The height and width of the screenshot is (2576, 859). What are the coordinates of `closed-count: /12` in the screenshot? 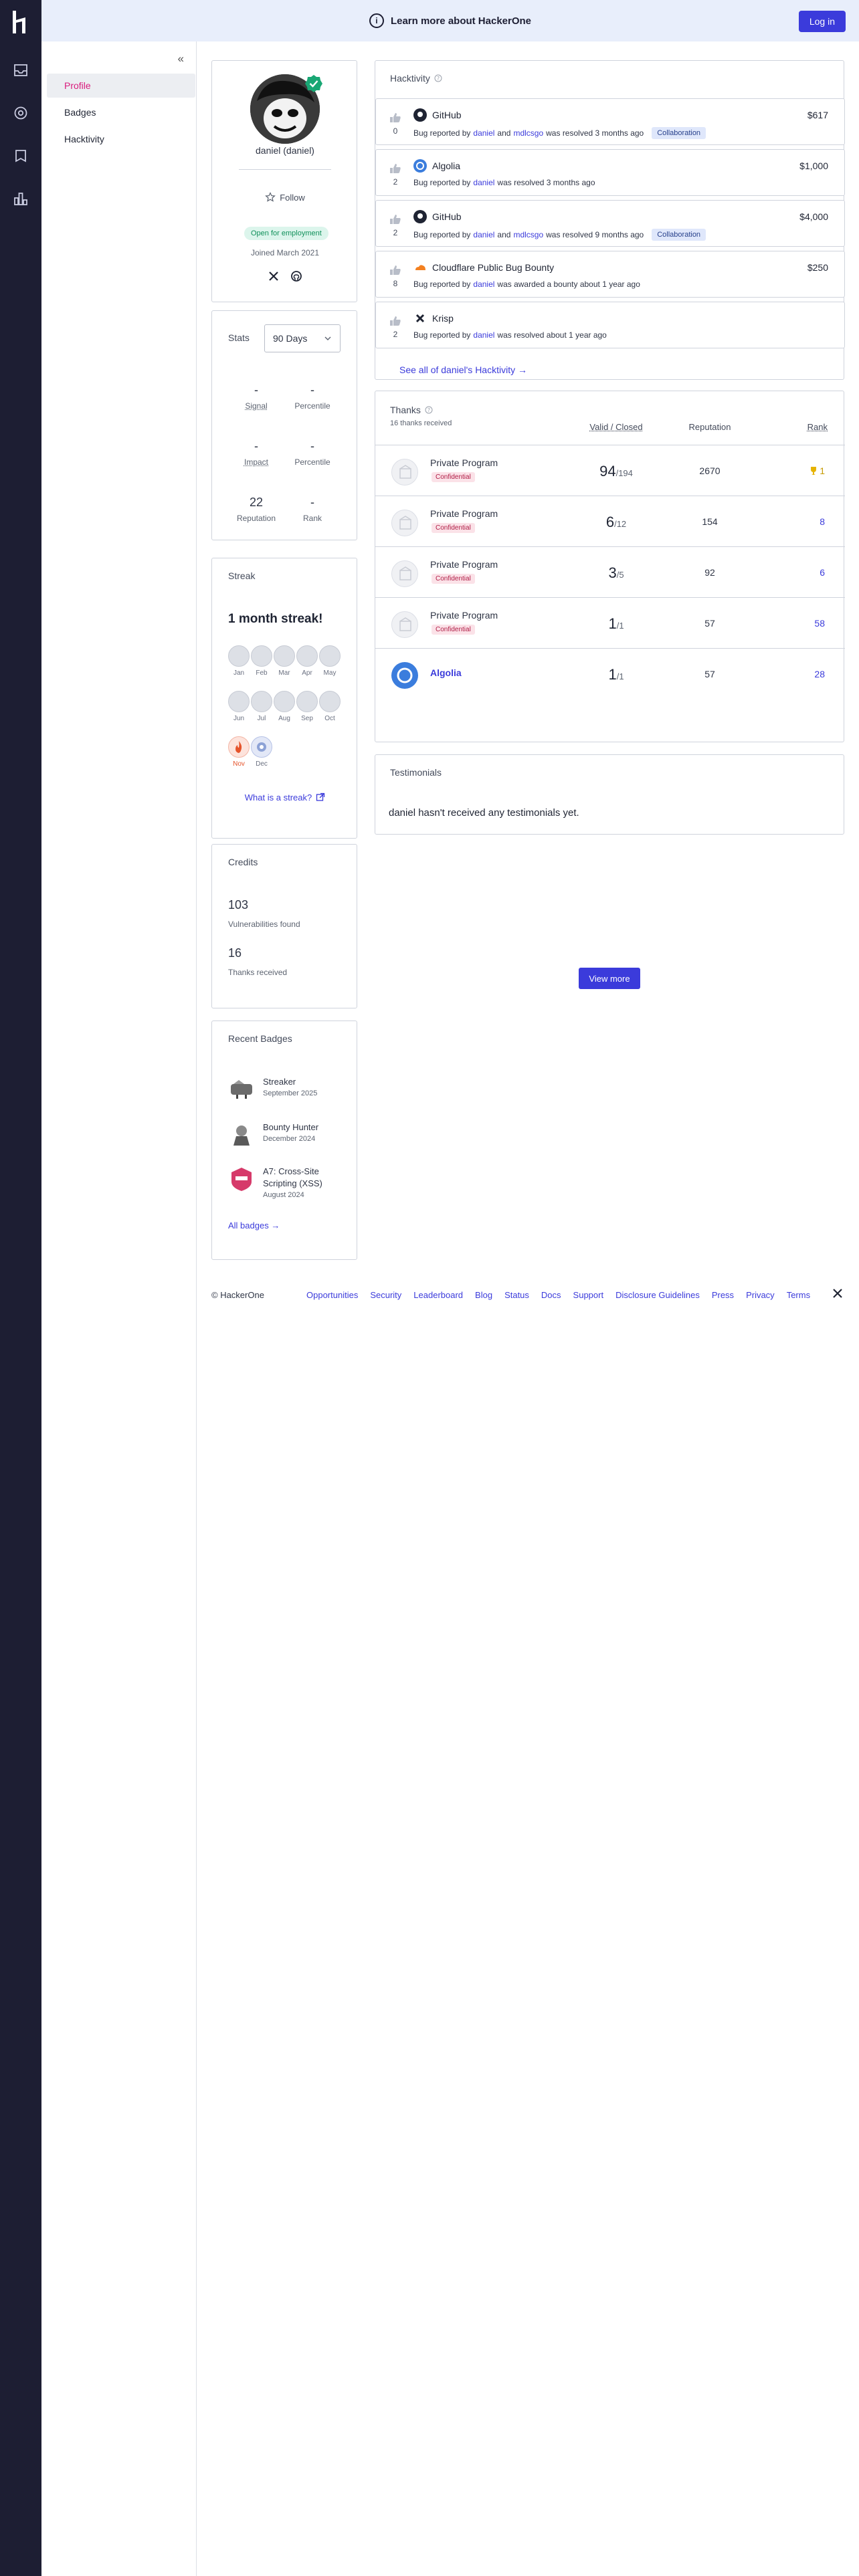 It's located at (620, 524).